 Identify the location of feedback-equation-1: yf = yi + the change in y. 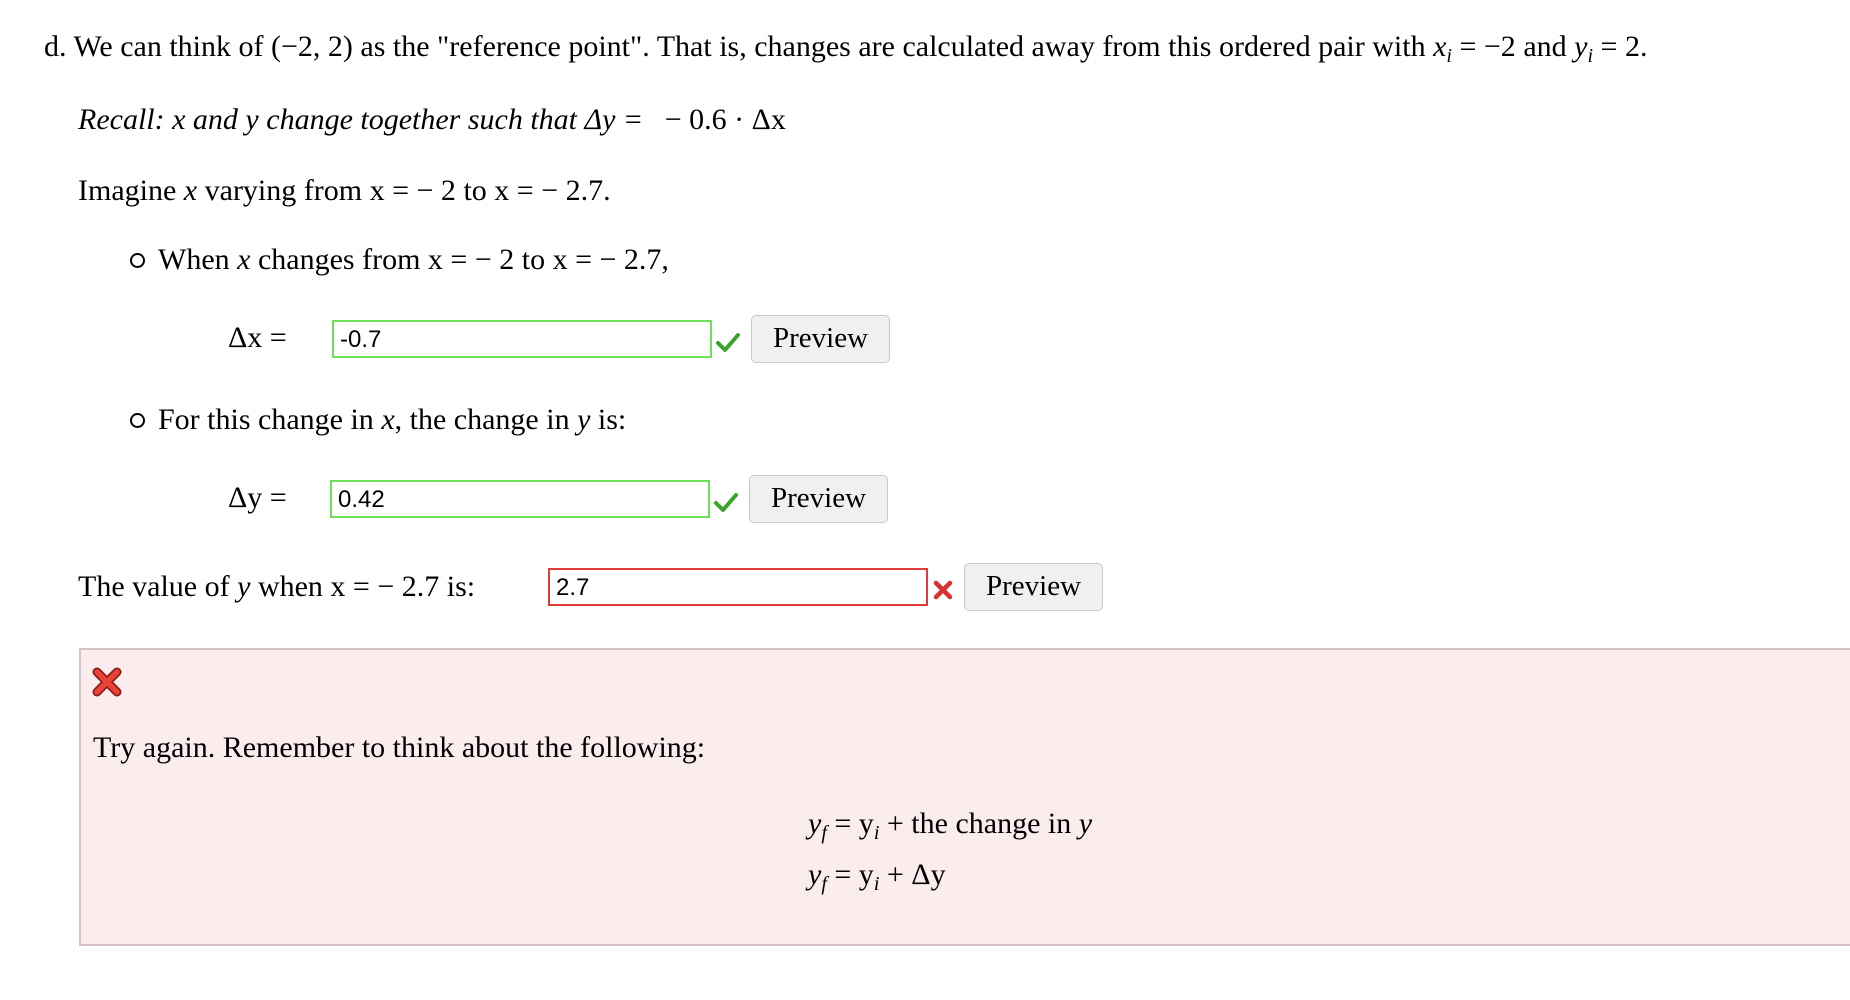
(950, 828).